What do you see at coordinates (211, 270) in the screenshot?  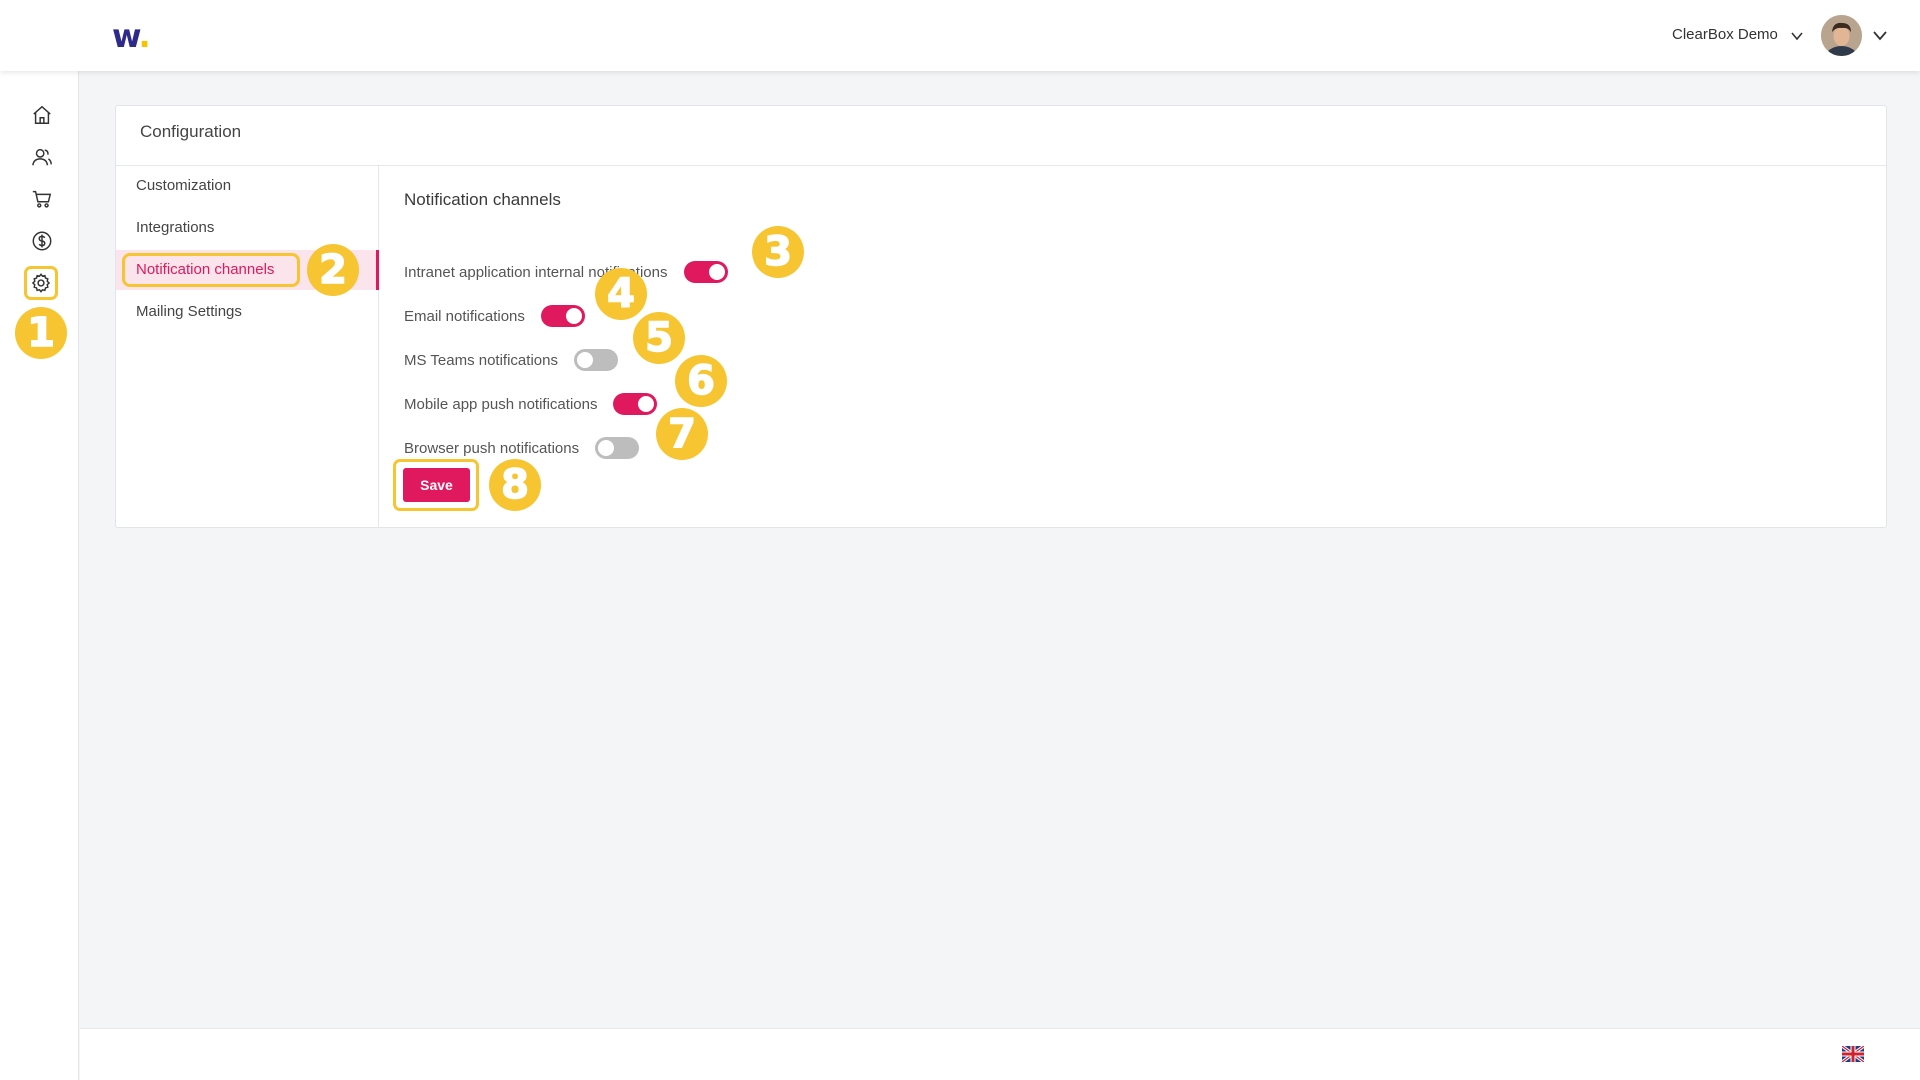 I see `highlight-frame` at bounding box center [211, 270].